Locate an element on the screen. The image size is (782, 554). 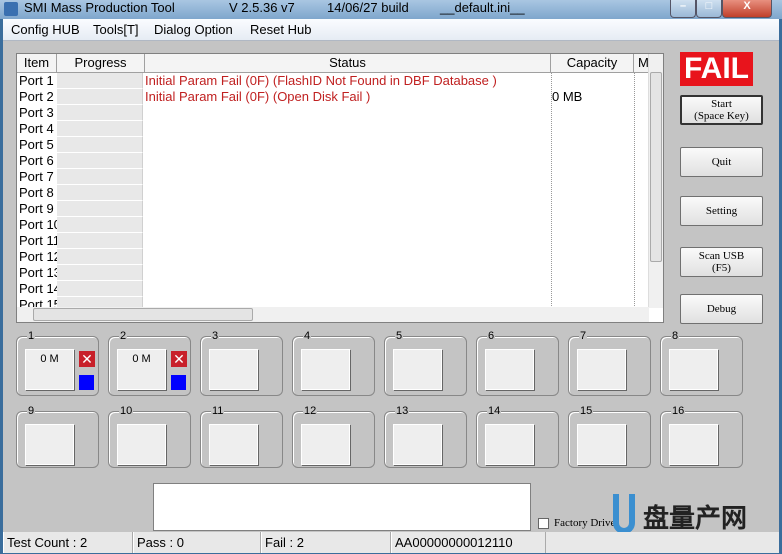
port-group-1: 1 0 M ✕ is located at coordinates (57, 363).